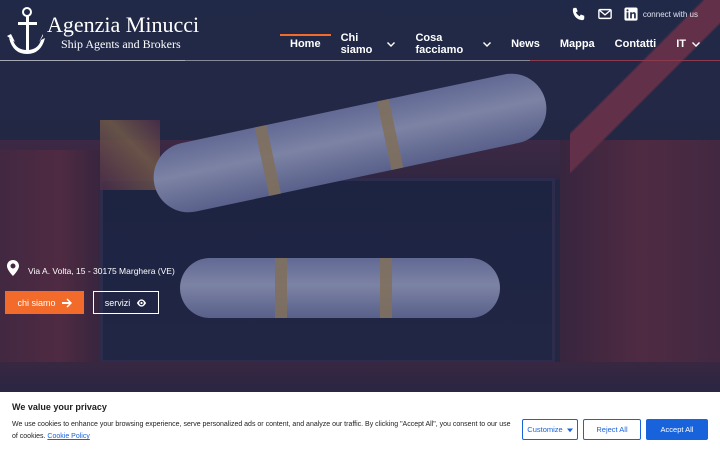  I want to click on phone-icon, so click(579, 14).